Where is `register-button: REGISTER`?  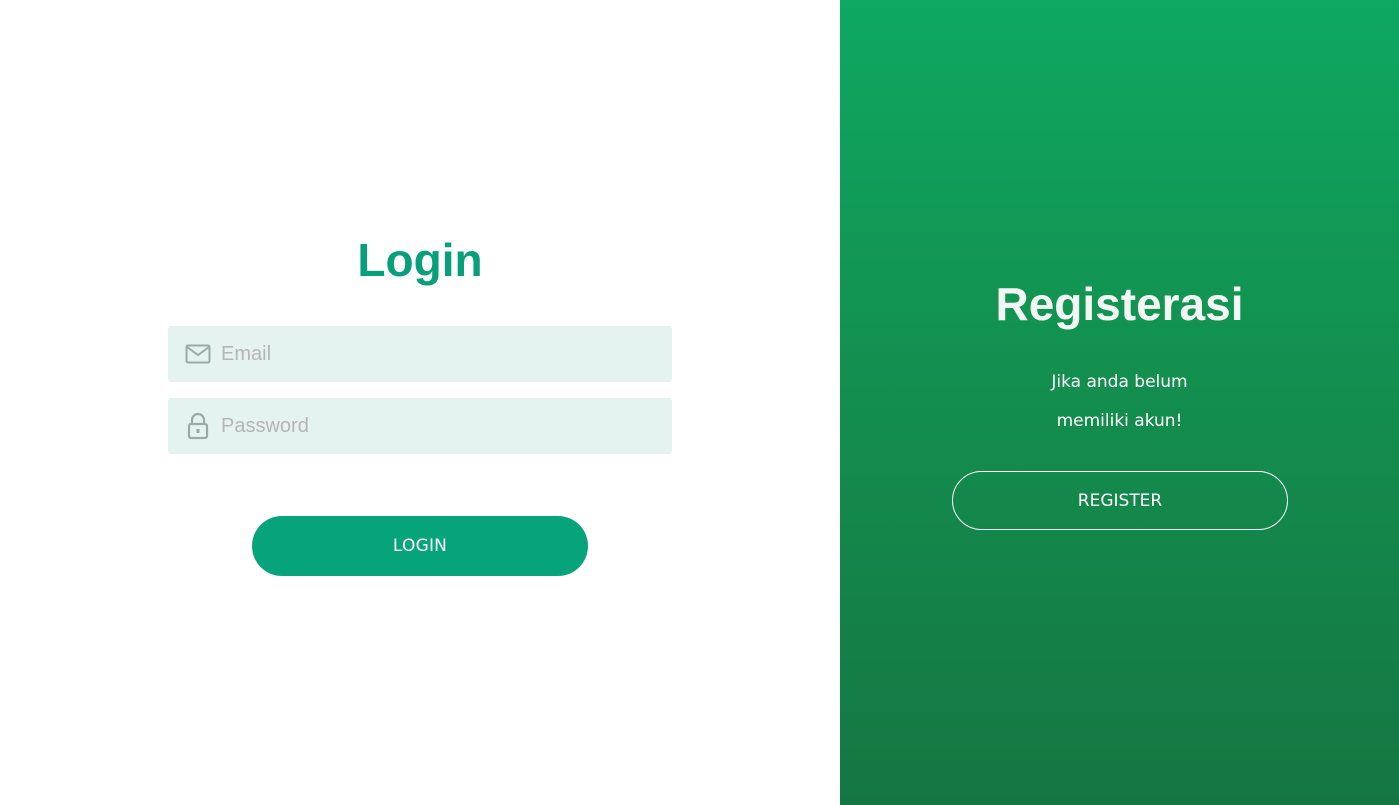
register-button: REGISTER is located at coordinates (1120, 500).